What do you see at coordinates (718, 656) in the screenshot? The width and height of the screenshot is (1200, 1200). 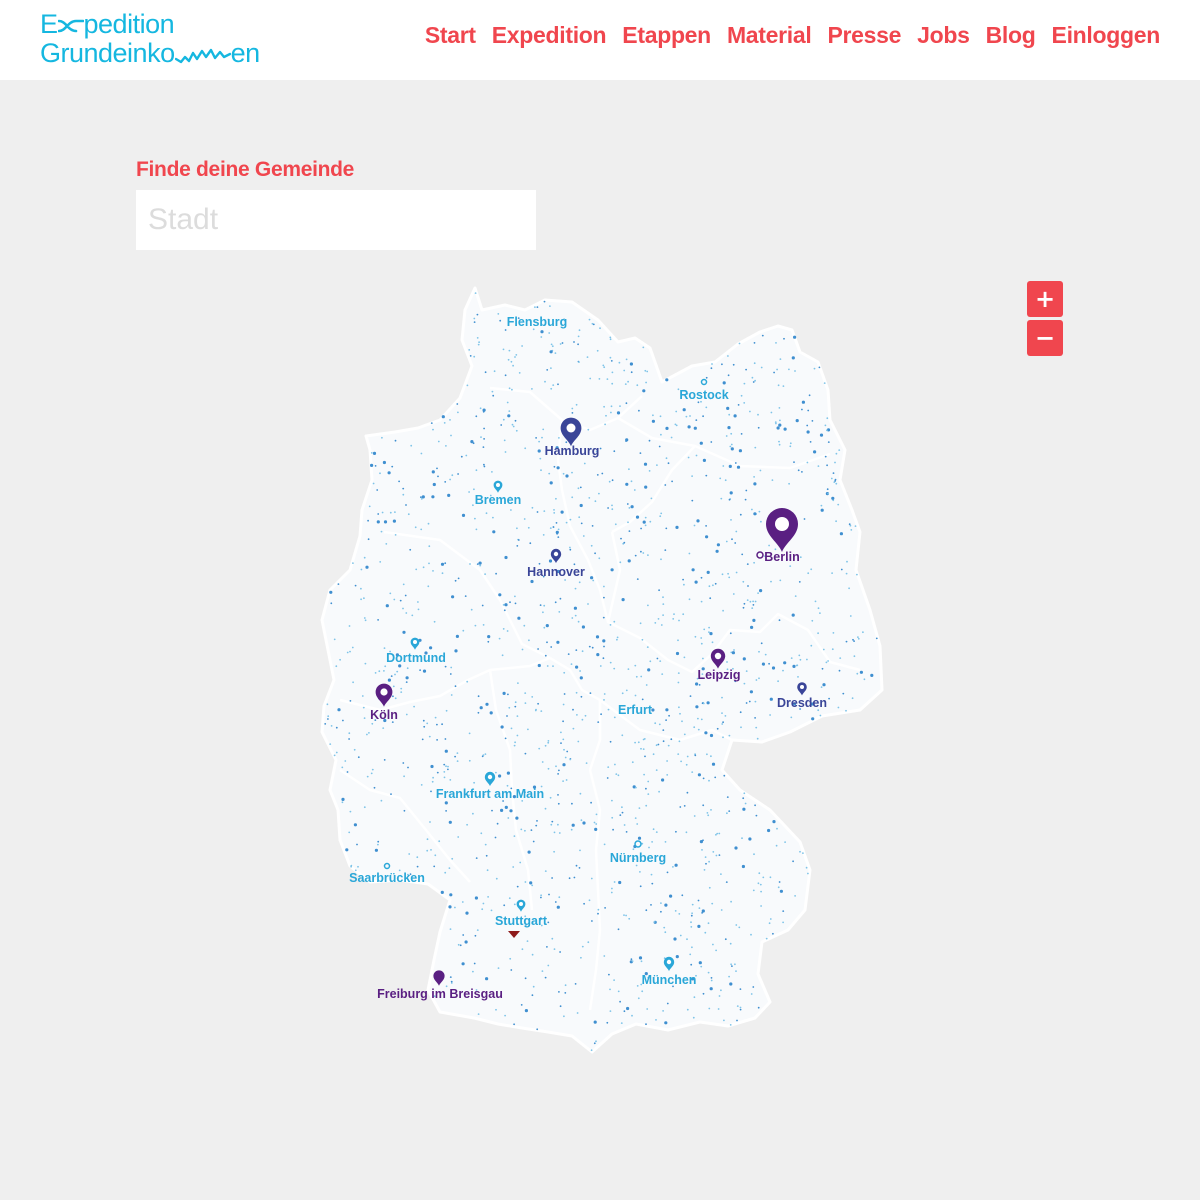 I see `pin-leipzig-dot` at bounding box center [718, 656].